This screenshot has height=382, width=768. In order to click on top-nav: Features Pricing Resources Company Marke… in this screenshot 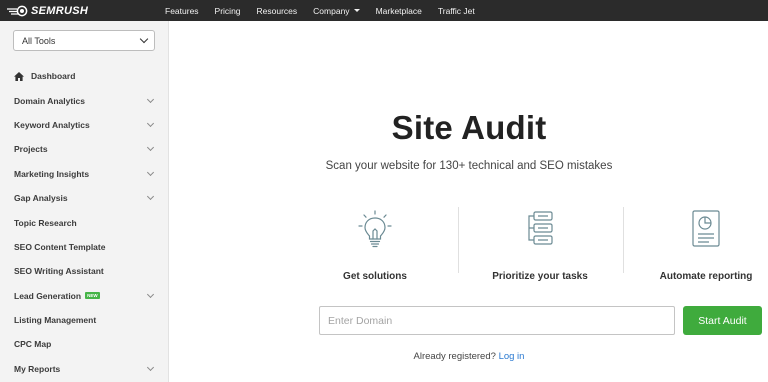, I will do `click(328, 10)`.